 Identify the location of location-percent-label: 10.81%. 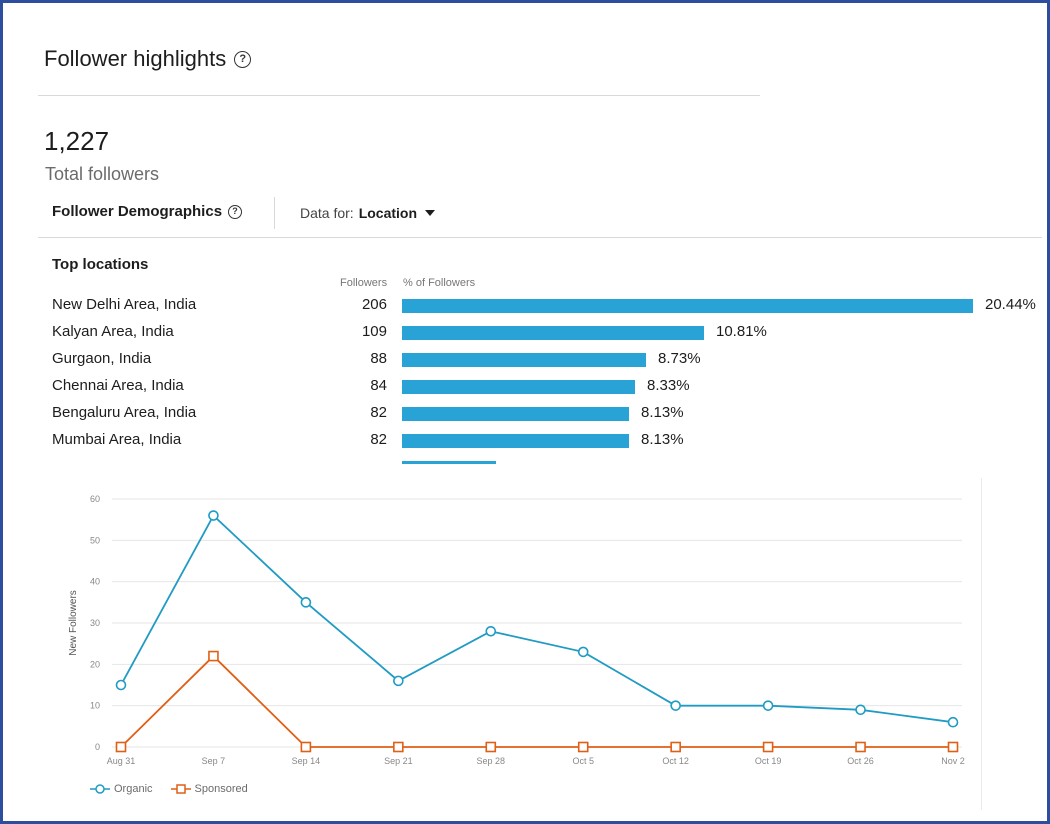
(741, 331).